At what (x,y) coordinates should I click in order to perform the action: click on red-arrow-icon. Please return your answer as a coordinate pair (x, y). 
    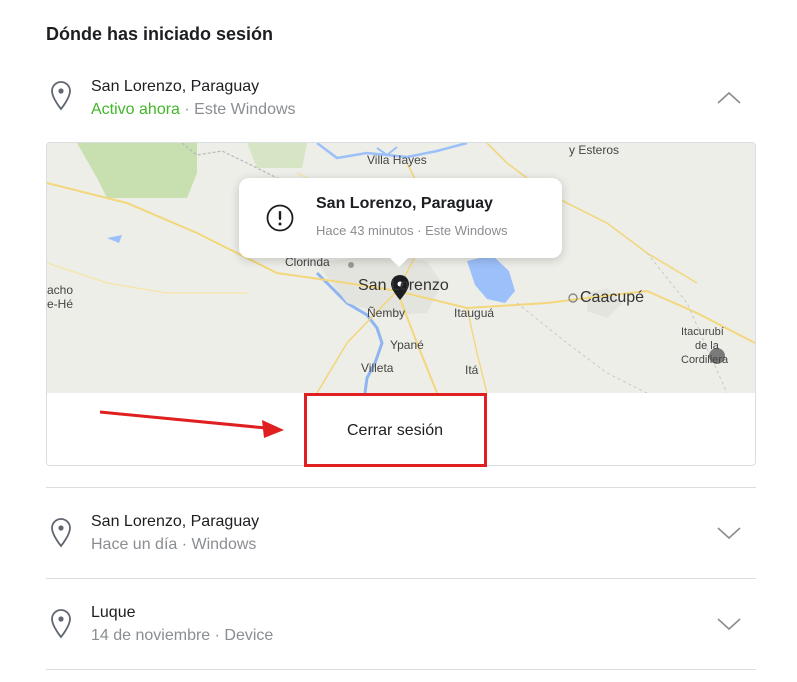
    Looking at the image, I should click on (191, 424).